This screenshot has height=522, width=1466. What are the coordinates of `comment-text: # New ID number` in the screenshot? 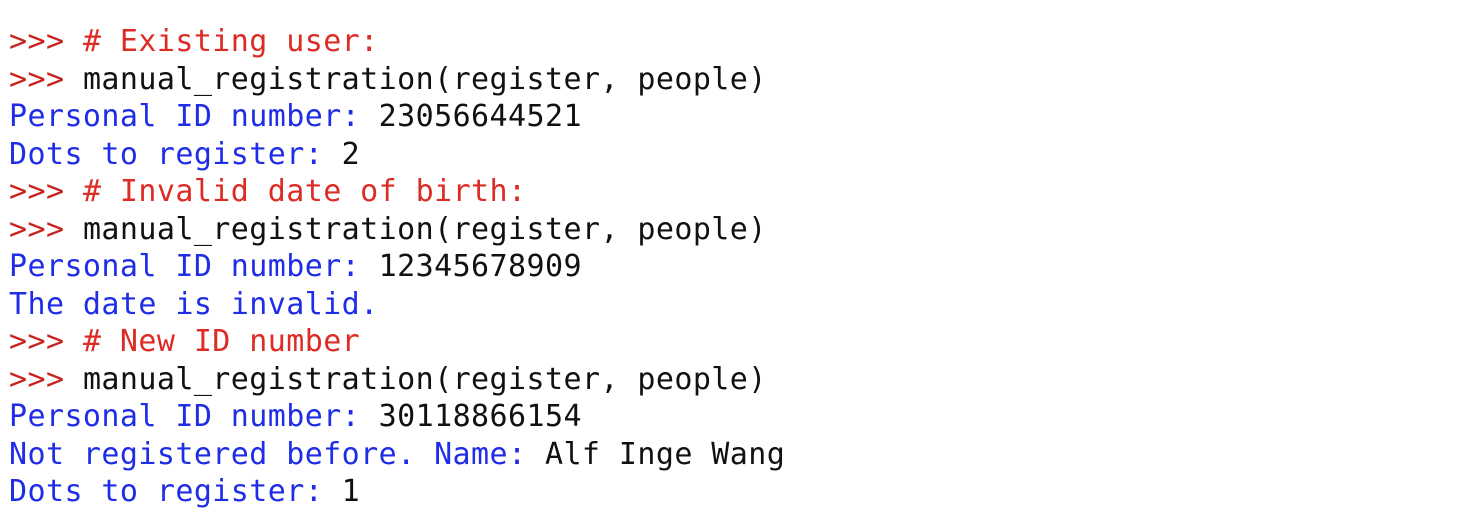 It's located at (221, 341).